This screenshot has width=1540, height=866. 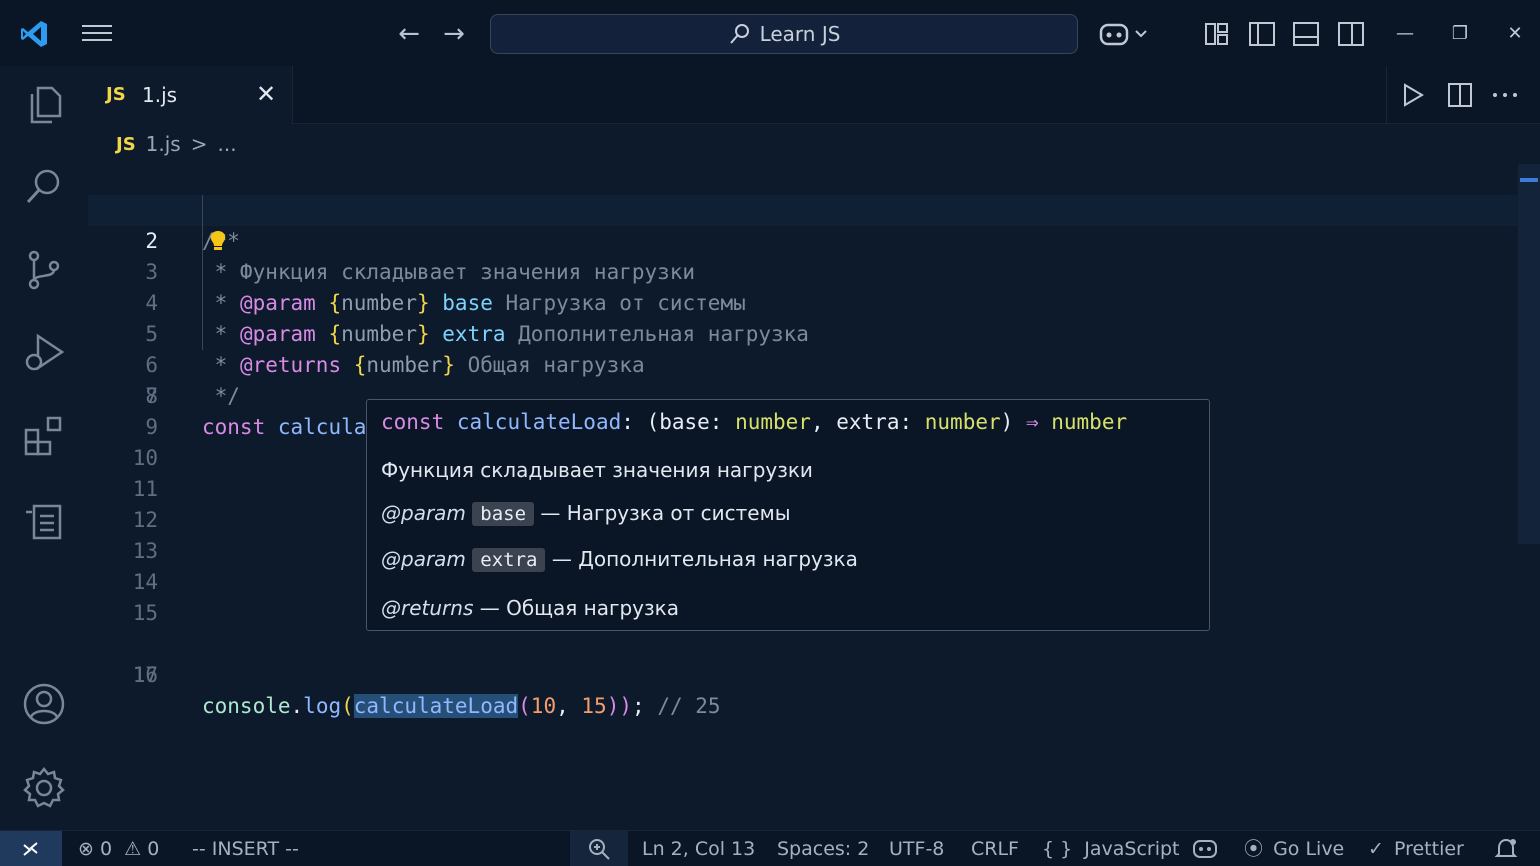 I want to click on line-number: 15, so click(x=145, y=613).